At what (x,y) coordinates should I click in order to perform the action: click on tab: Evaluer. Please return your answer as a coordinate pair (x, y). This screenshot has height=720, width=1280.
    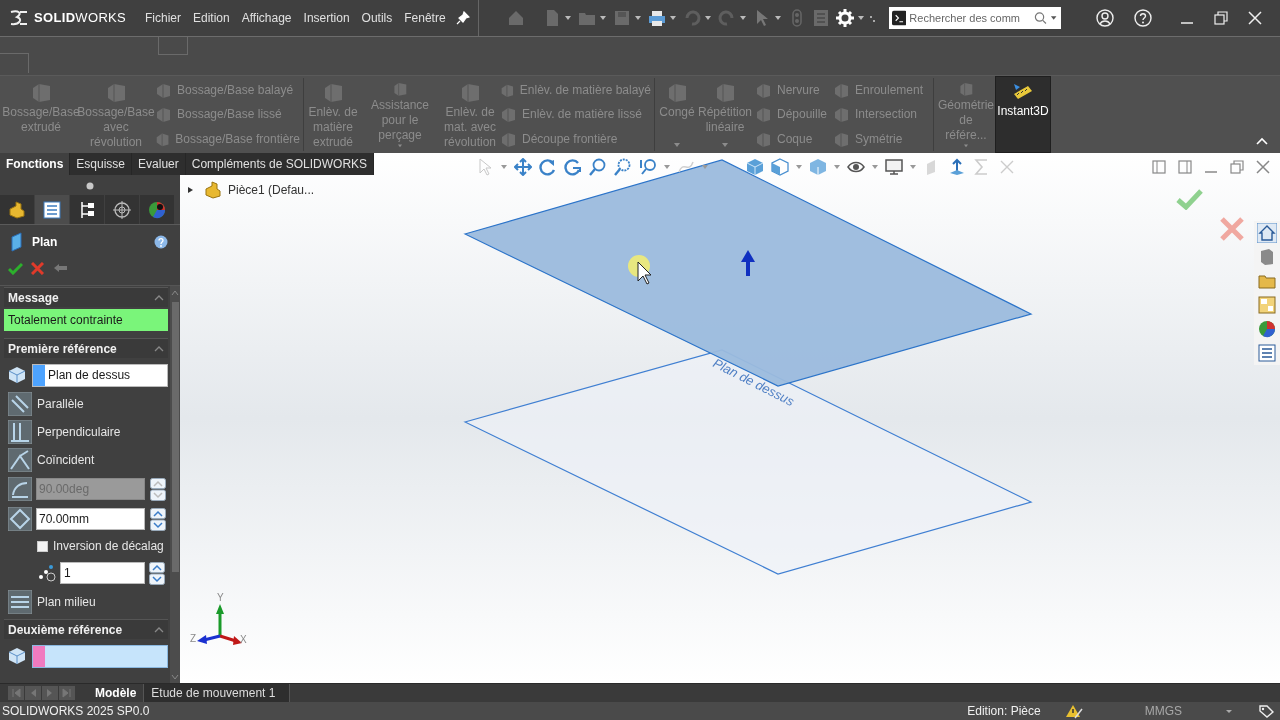
    Looking at the image, I should click on (159, 164).